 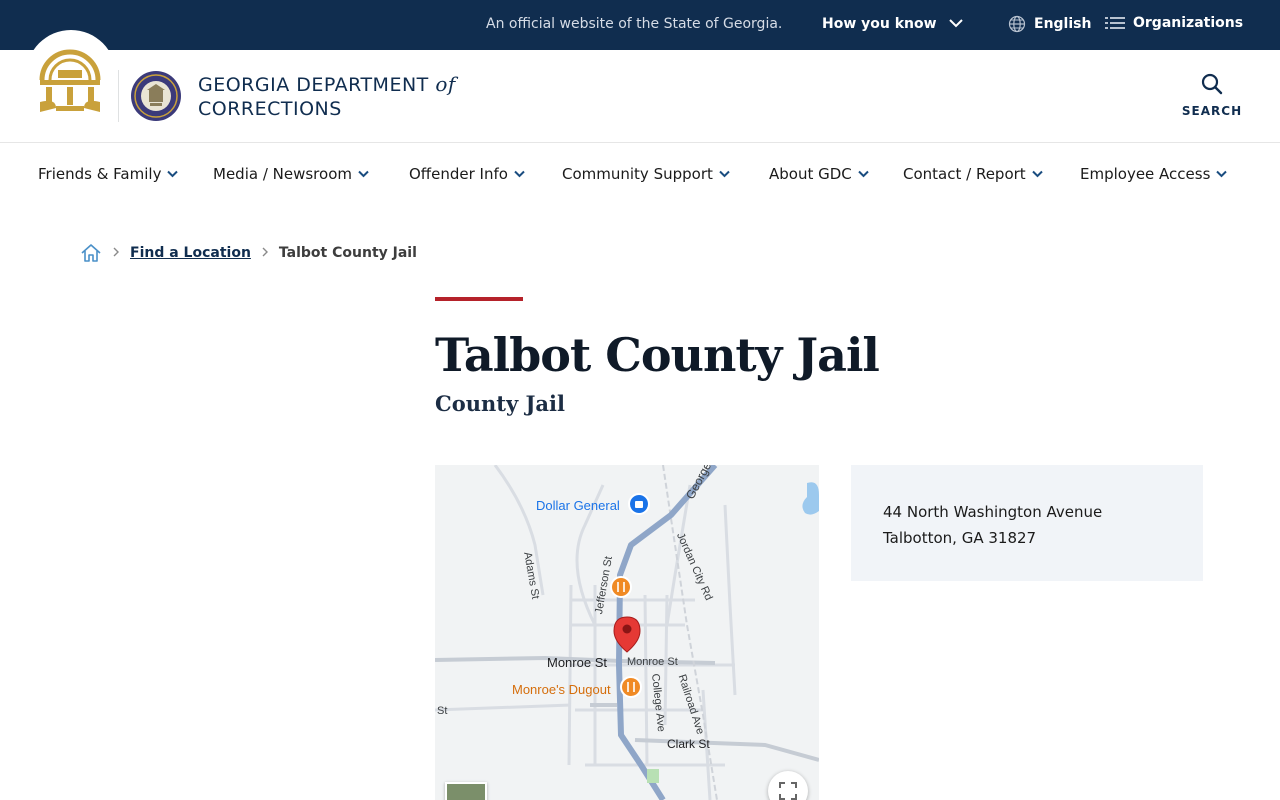 I want to click on breadcrumb-find-location-link: Find a Location, so click(x=190, y=253).